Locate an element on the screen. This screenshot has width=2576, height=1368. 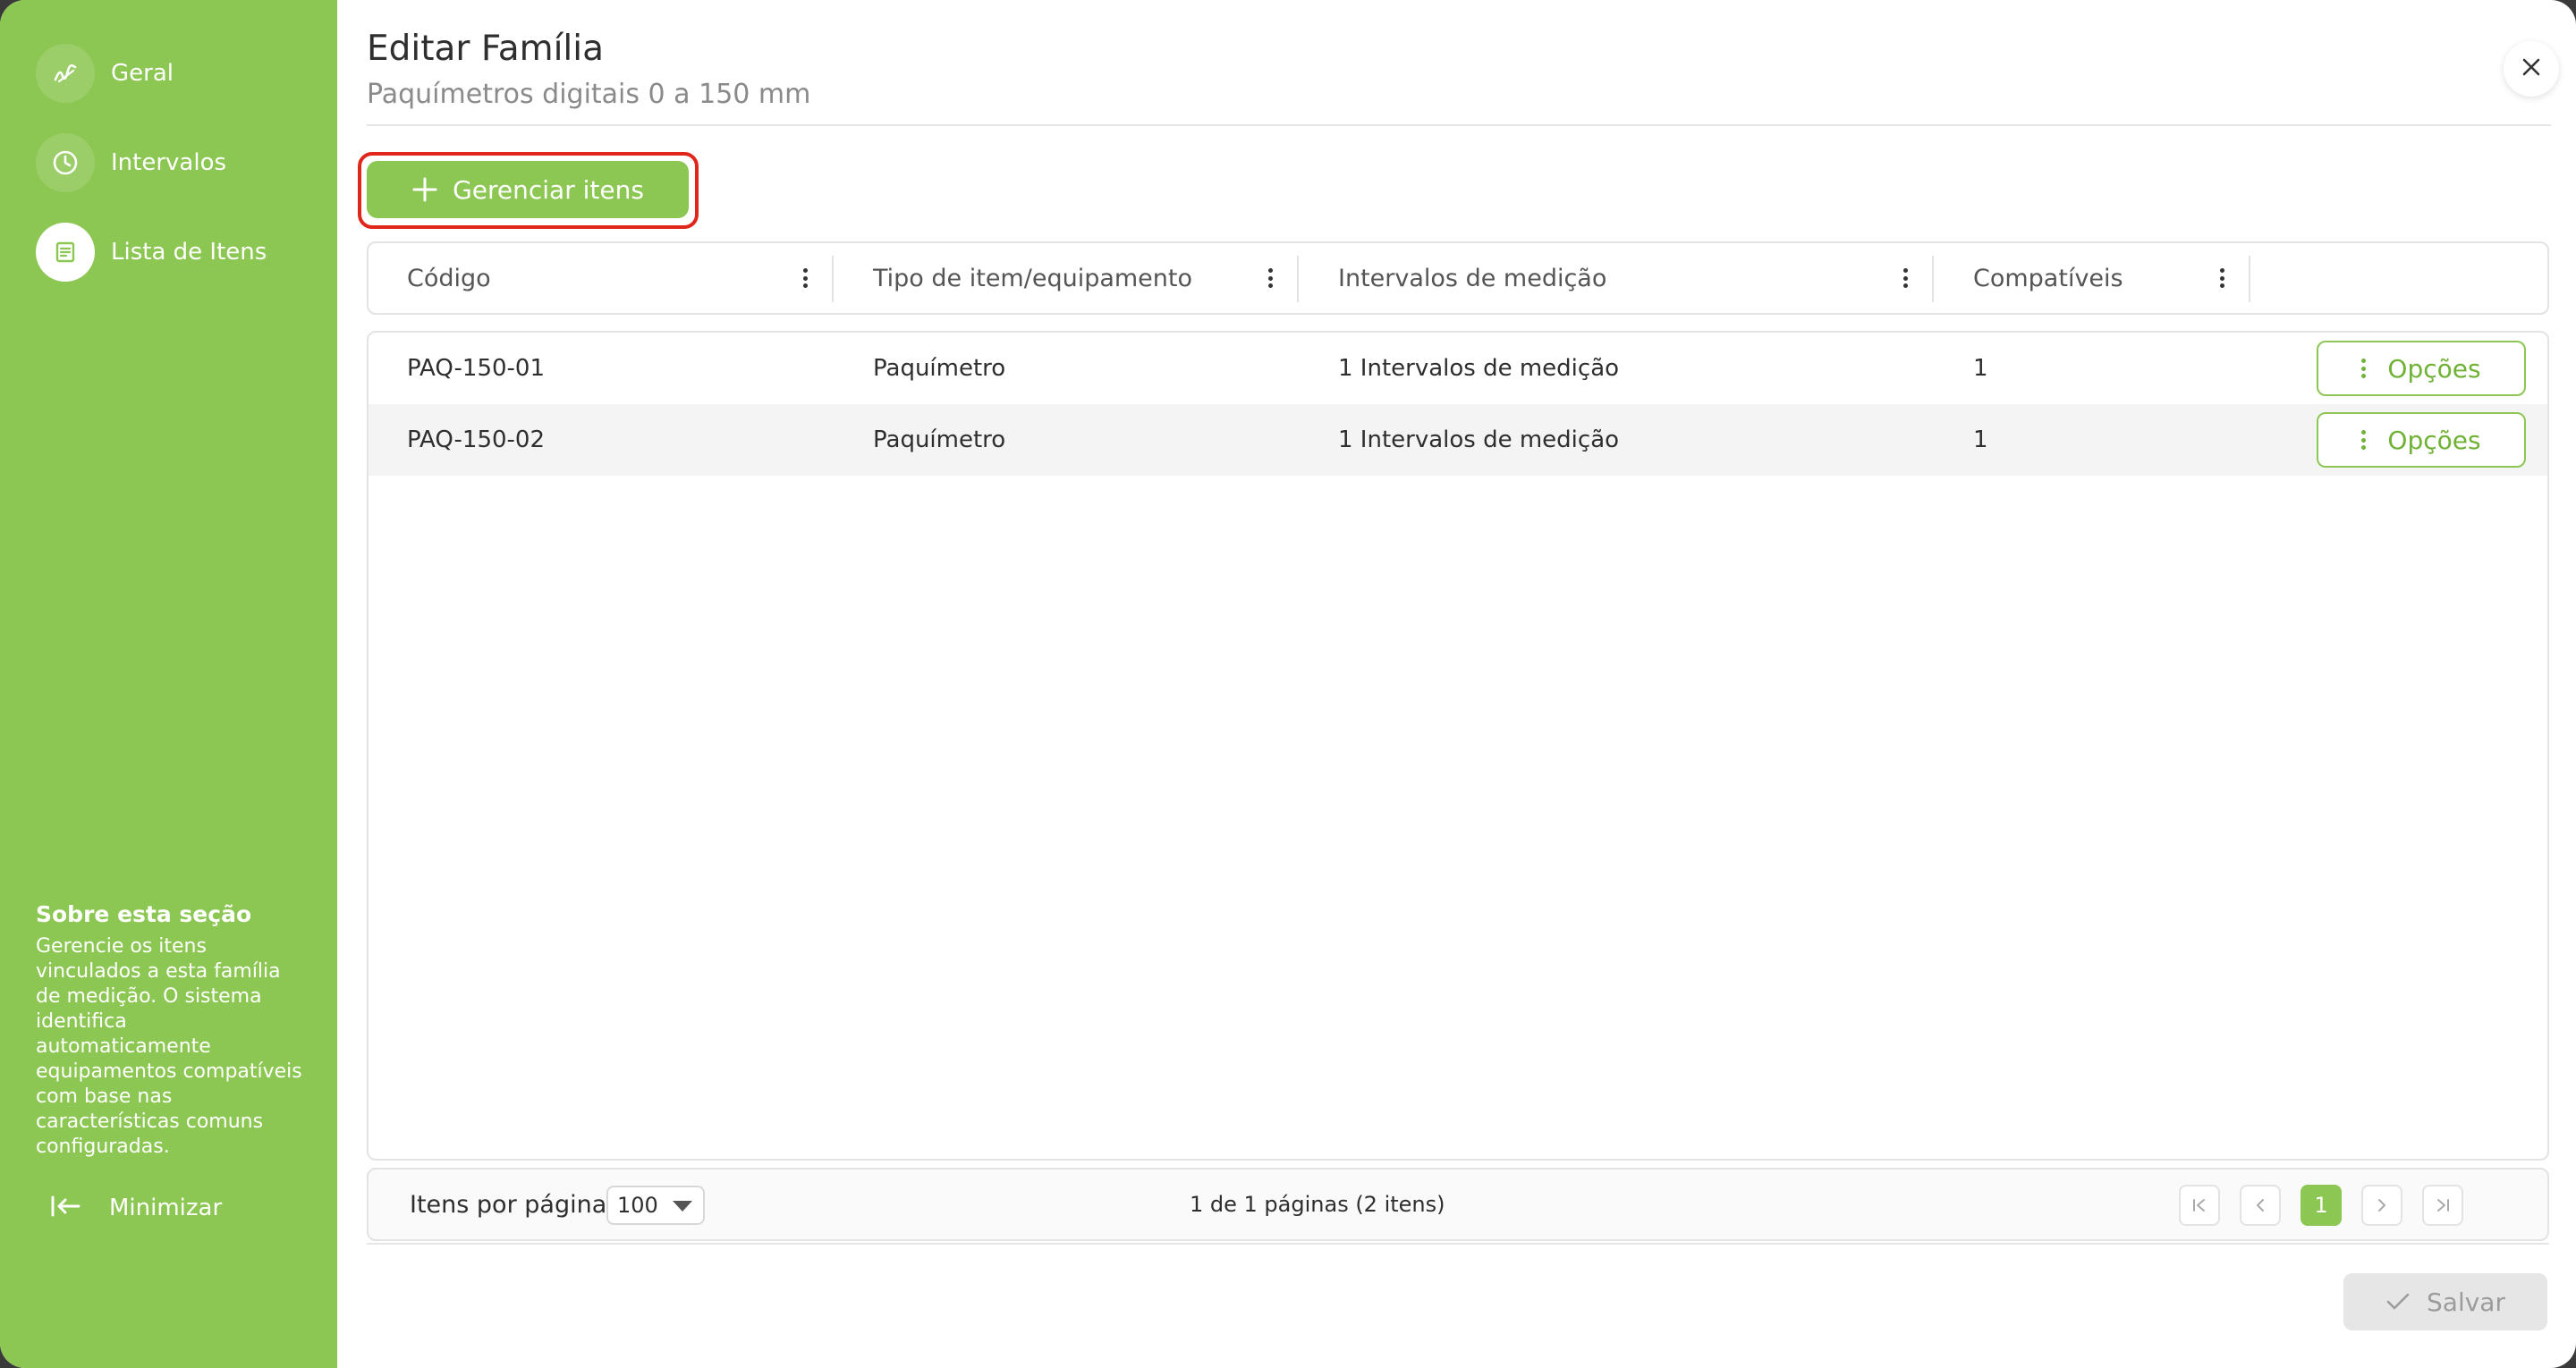
close-button is located at coordinates (2531, 69).